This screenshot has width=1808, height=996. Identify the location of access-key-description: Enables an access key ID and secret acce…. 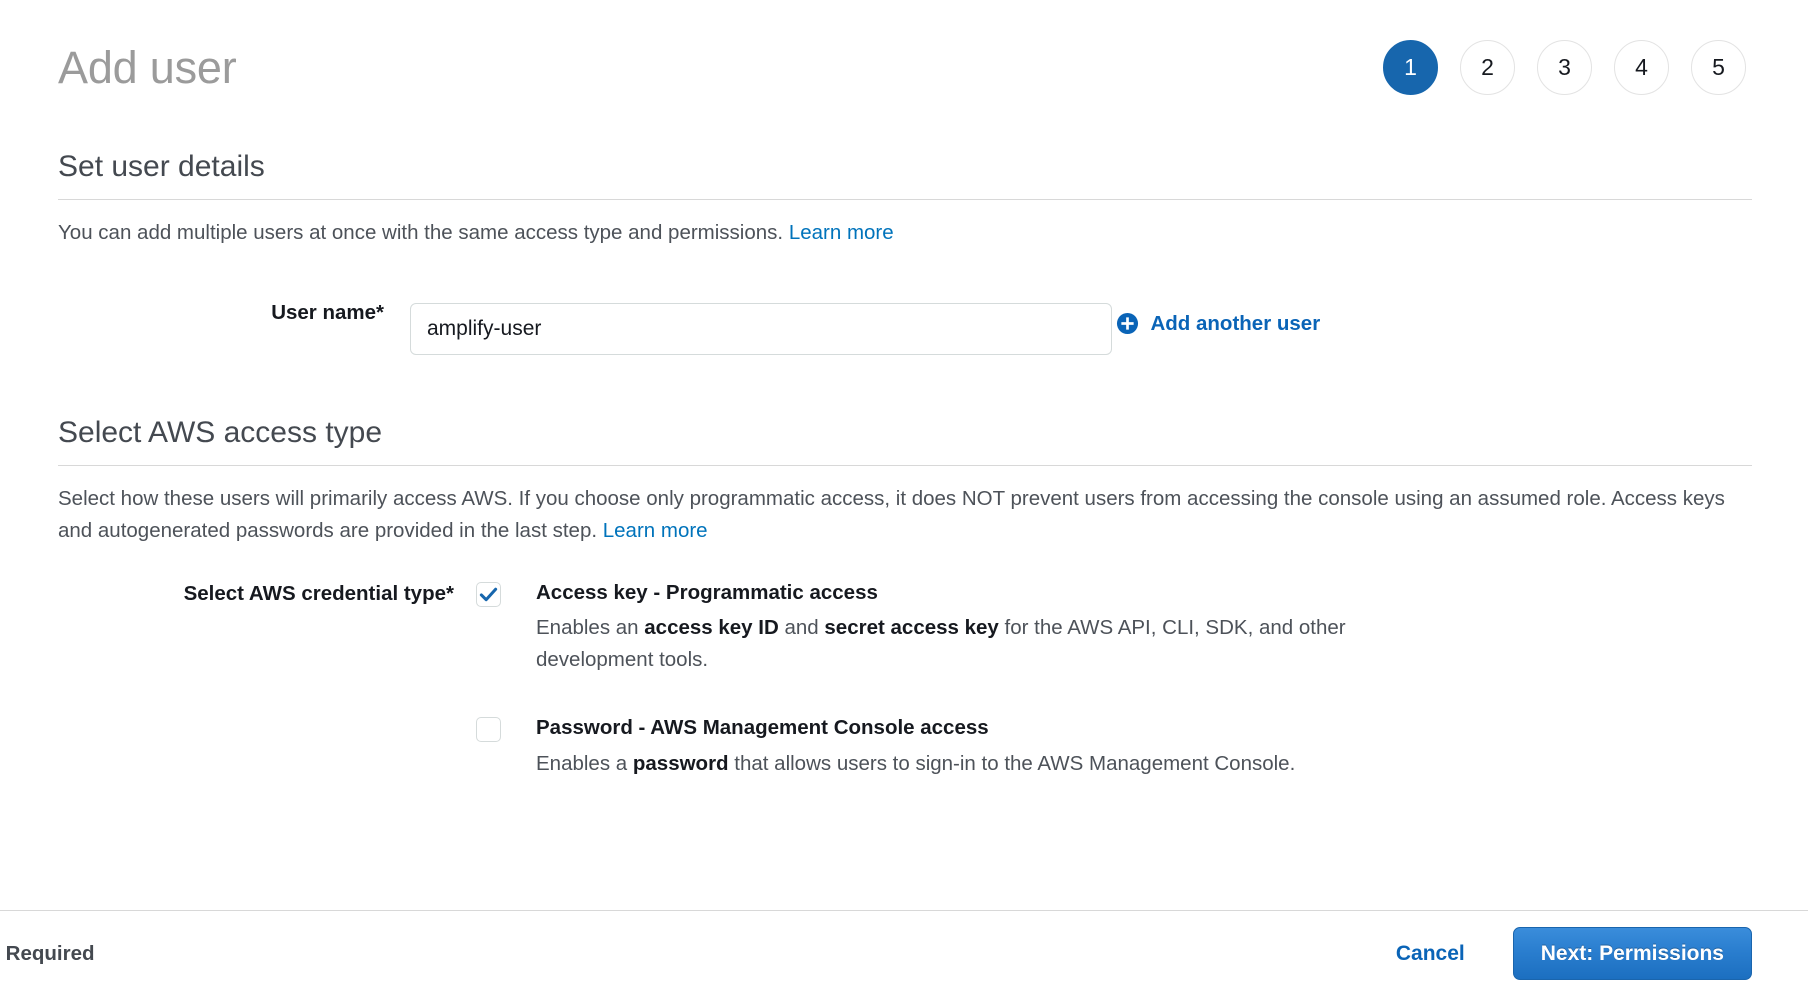
(941, 644).